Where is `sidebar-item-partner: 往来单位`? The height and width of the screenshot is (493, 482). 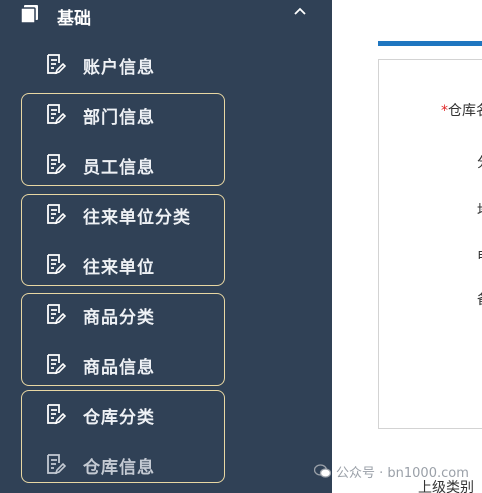 sidebar-item-partner: 往来单位 is located at coordinates (170, 264).